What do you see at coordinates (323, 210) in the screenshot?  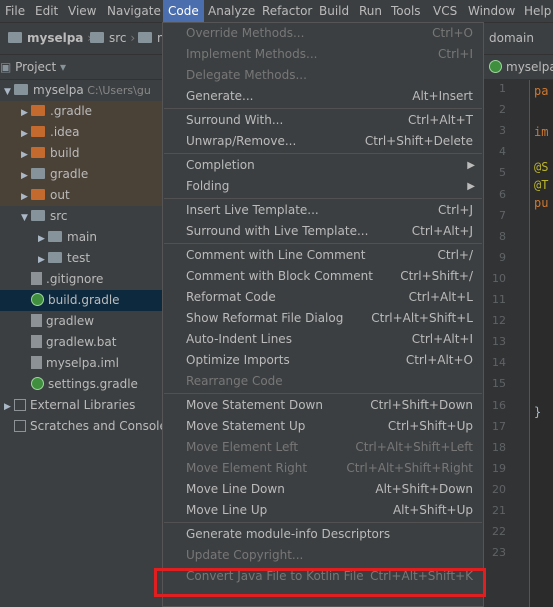 I see `menu-item-insert-live-template: Insert Live Template... Ctrl+J` at bounding box center [323, 210].